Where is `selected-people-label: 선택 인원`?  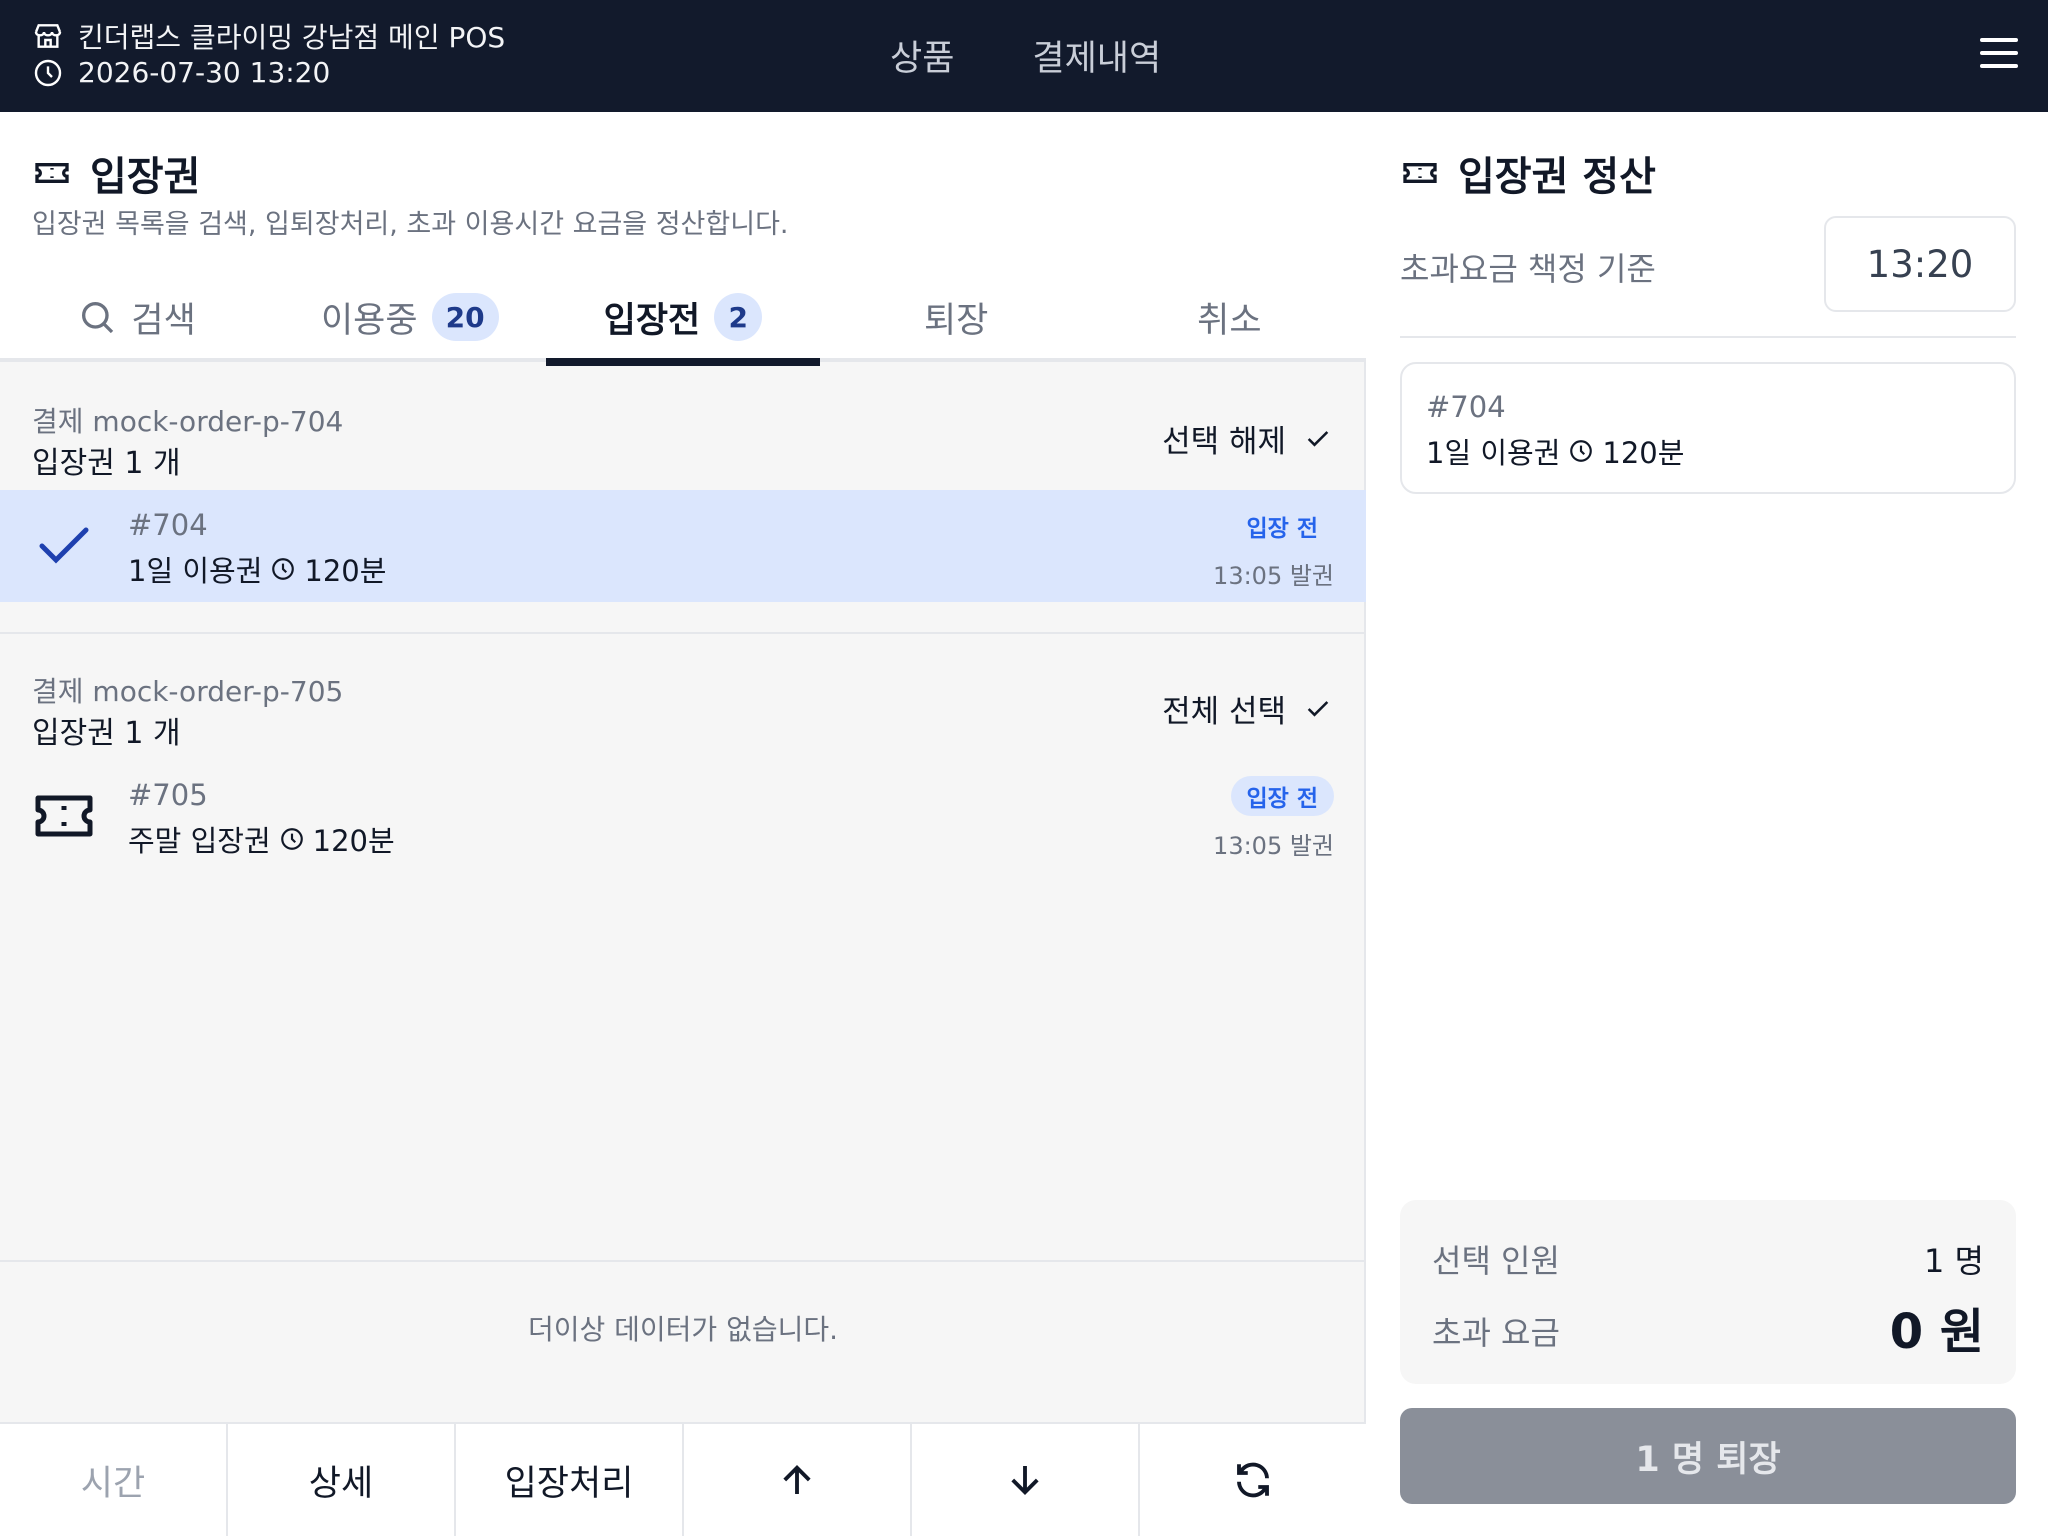
selected-people-label: 선택 인원 is located at coordinates (1496, 1261).